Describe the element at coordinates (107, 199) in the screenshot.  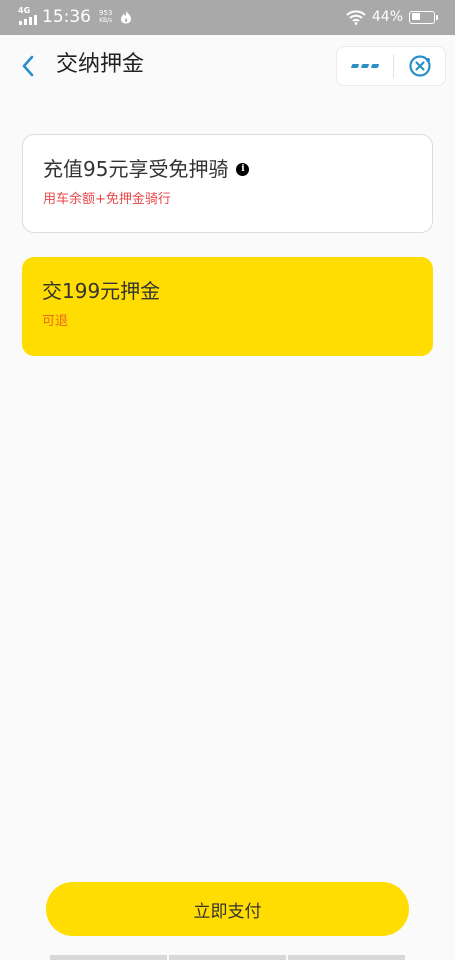
I see `free-deposit-subtitle: 用车余额+免押金骑行` at that location.